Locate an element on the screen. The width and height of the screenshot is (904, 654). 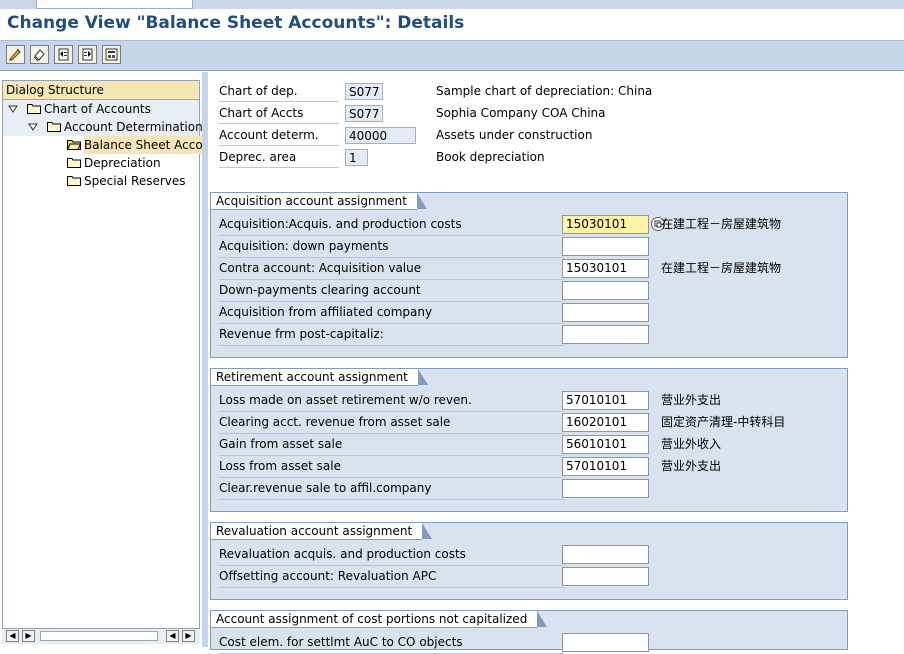
scroll-left-icon: ▶ is located at coordinates (28, 636).